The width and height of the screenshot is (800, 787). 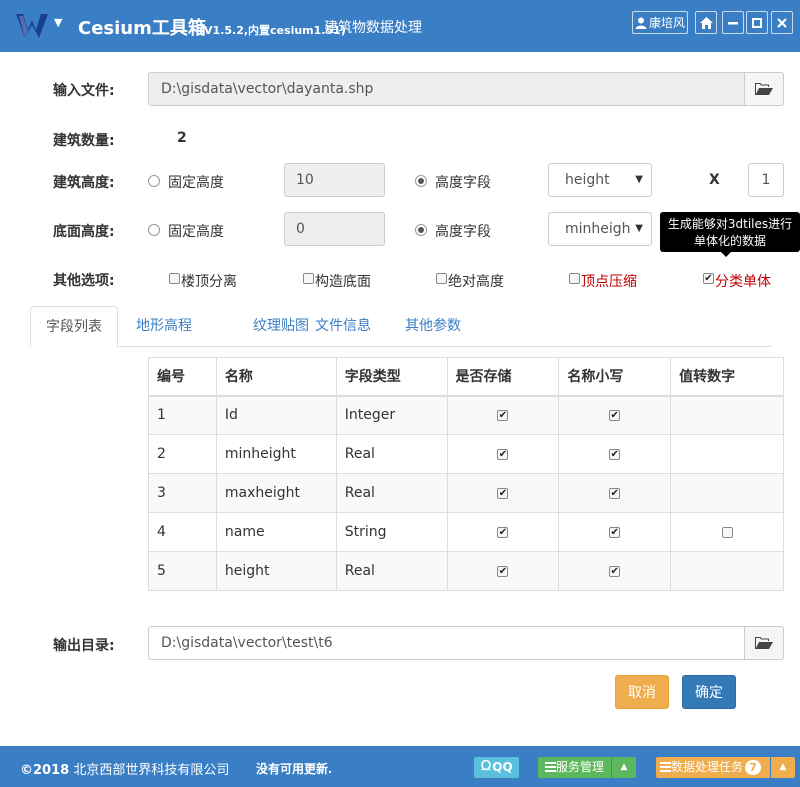 I want to click on maximize-icon, so click(x=757, y=22).